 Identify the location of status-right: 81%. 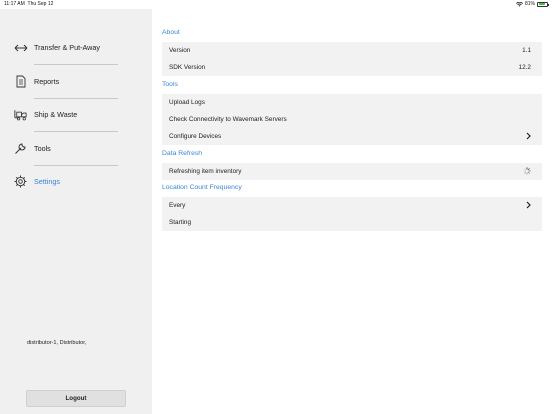
(532, 4).